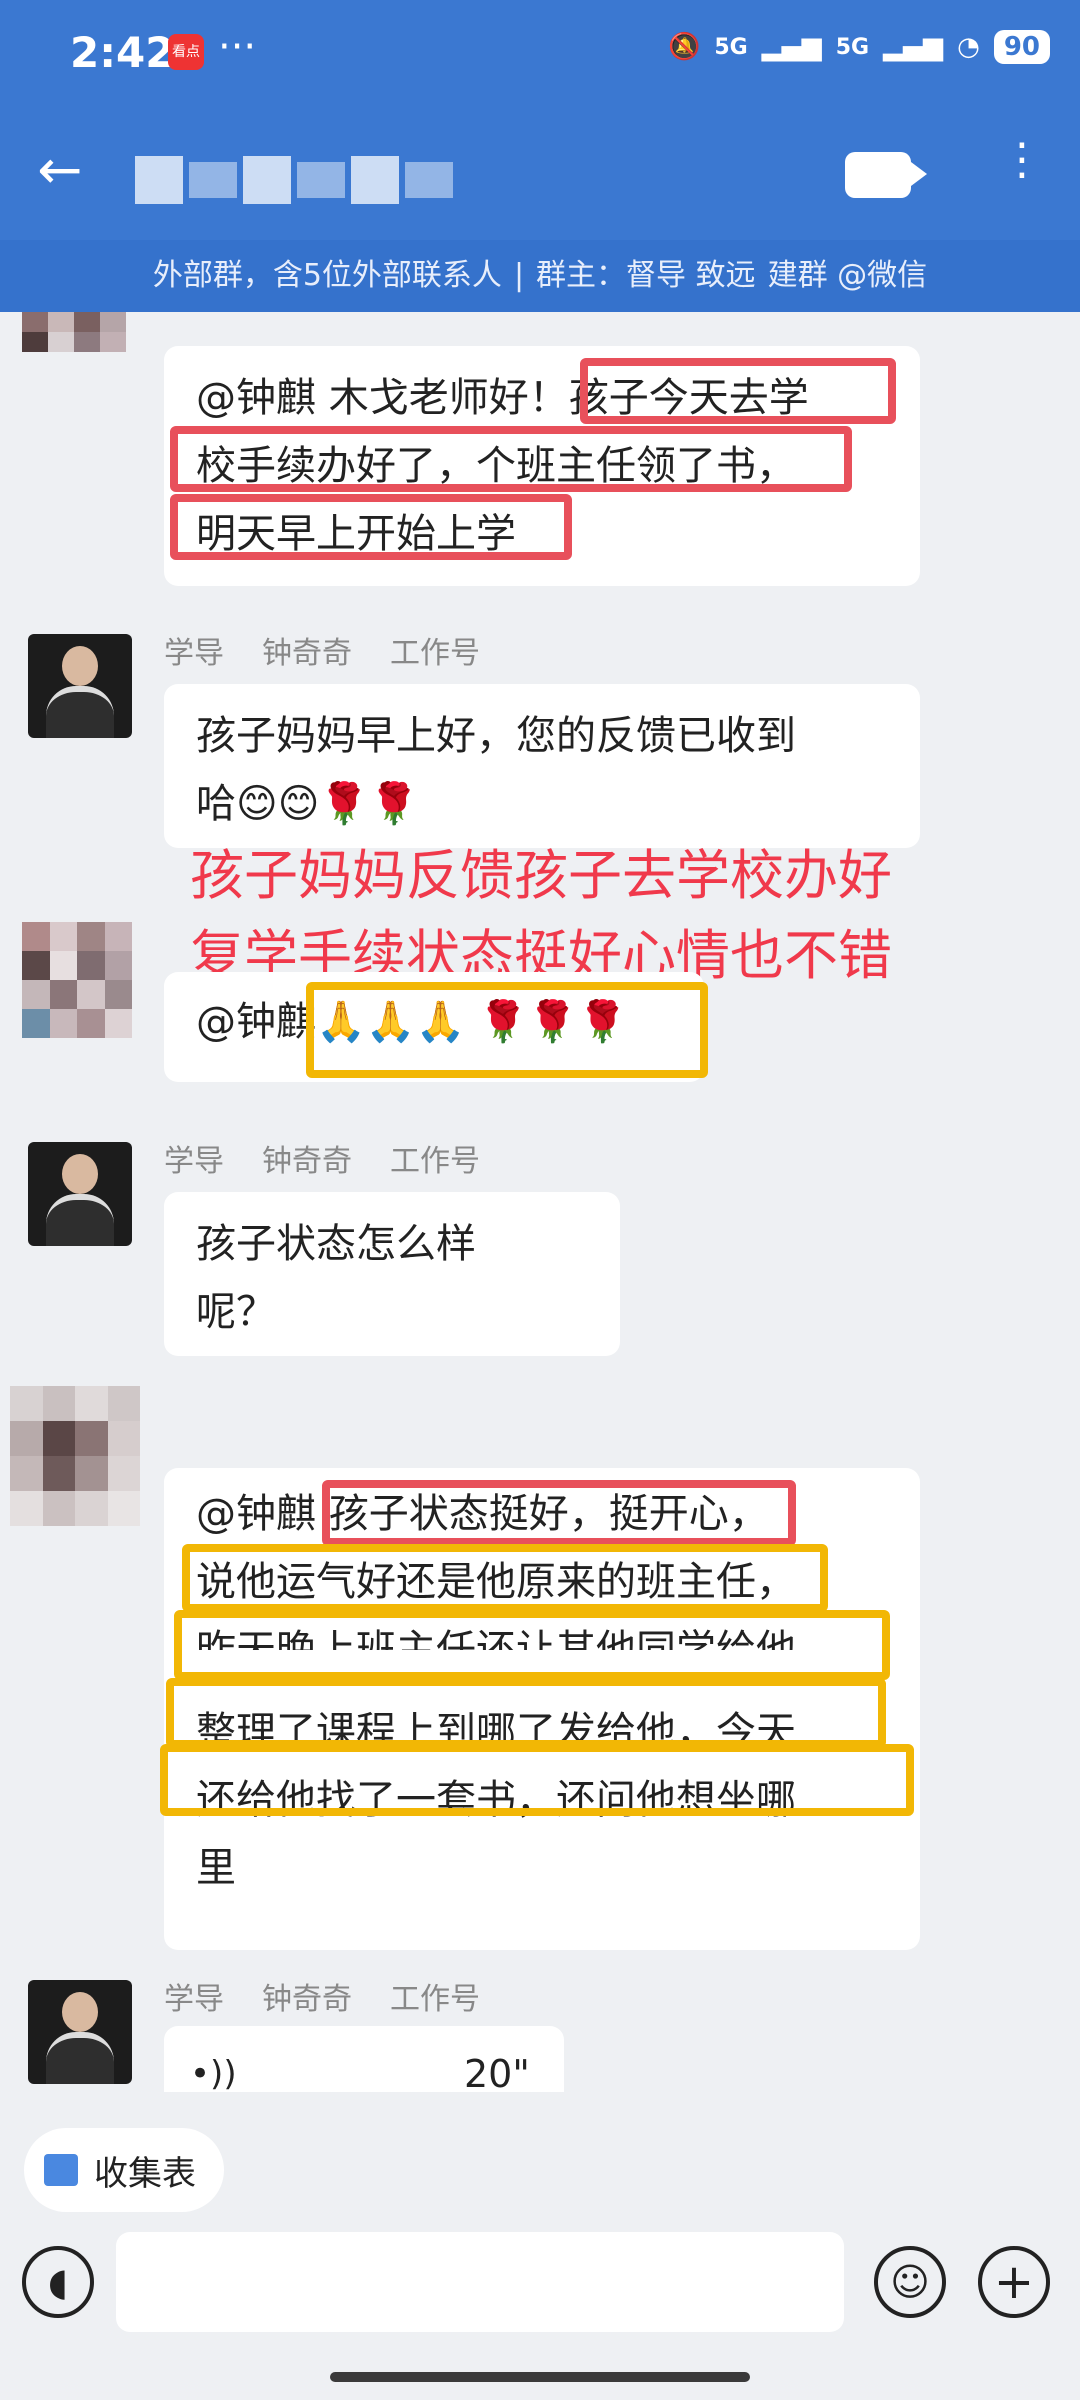 This screenshot has width=1080, height=2400. Describe the element at coordinates (480, 2282) in the screenshot. I see `message-input` at that location.